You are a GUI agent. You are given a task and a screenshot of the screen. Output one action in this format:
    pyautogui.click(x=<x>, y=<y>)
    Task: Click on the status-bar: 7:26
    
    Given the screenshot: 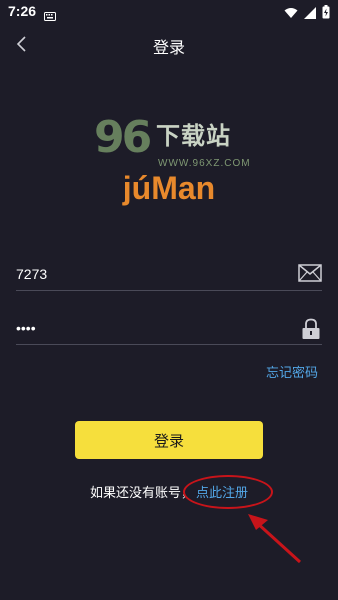 What is the action you would take?
    pyautogui.click(x=169, y=13)
    